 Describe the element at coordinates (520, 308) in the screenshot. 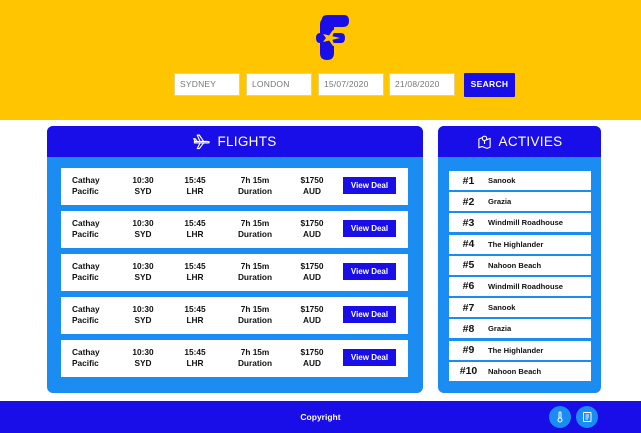

I see `activity-item: #7 Sanook` at that location.